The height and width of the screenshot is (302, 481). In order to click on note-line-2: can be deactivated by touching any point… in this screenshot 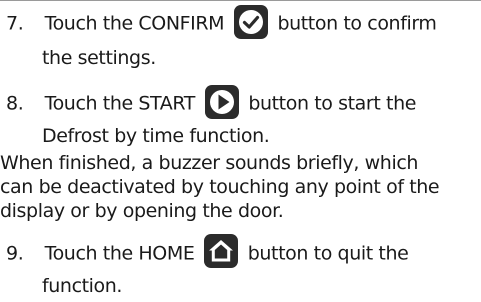, I will do `click(220, 187)`.